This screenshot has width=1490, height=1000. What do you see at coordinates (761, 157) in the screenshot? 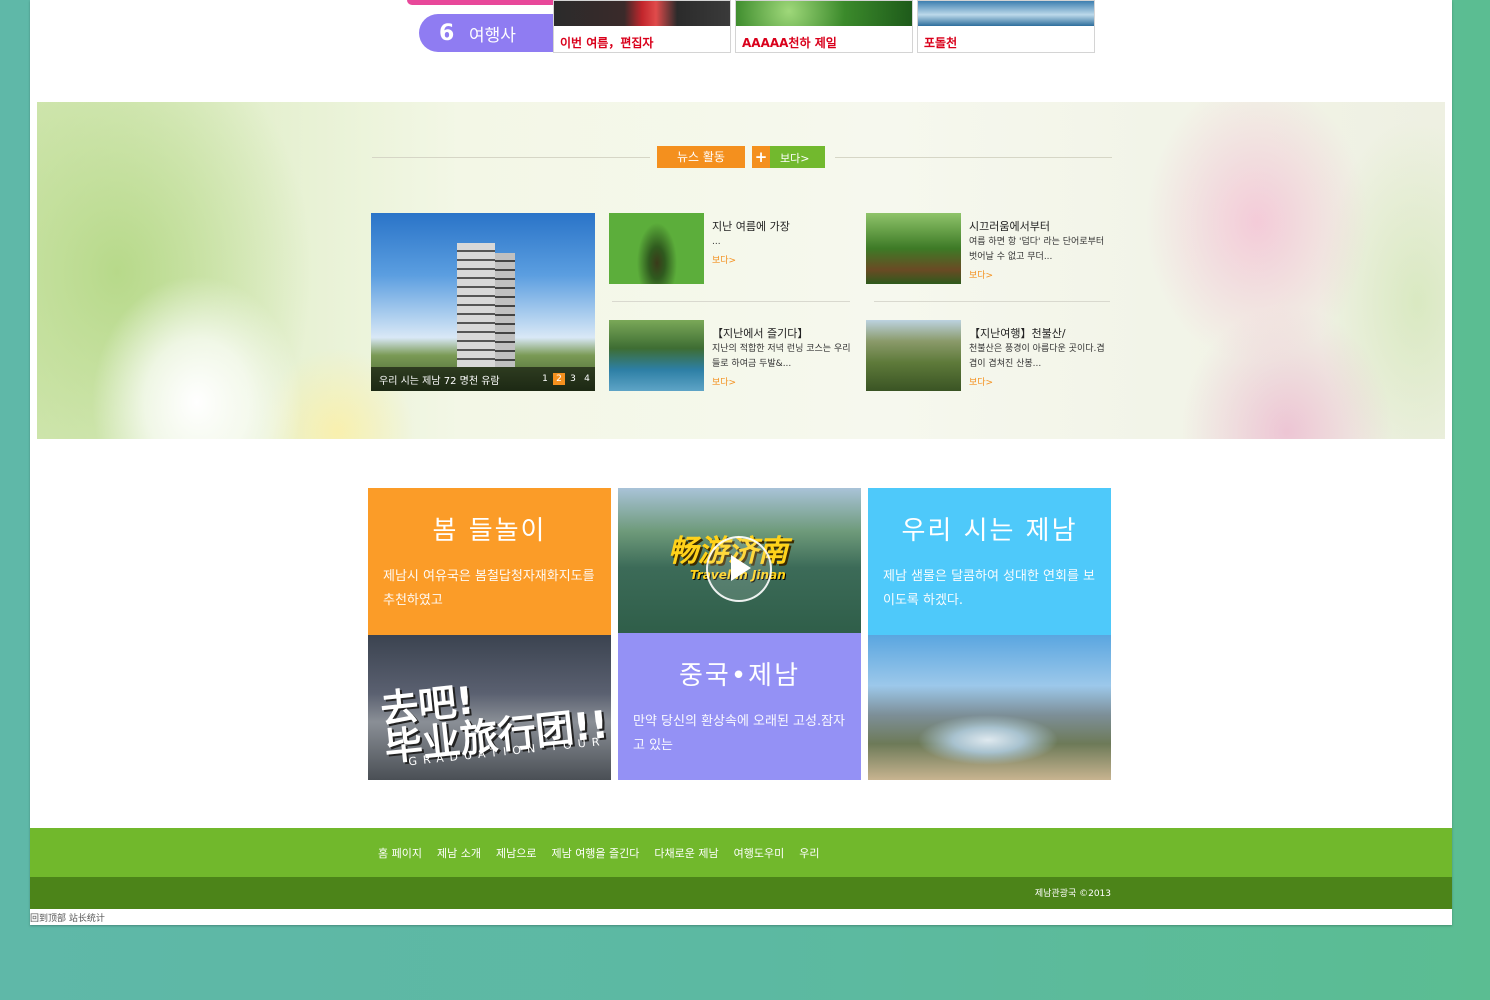
I see `plus-icon: +` at bounding box center [761, 157].